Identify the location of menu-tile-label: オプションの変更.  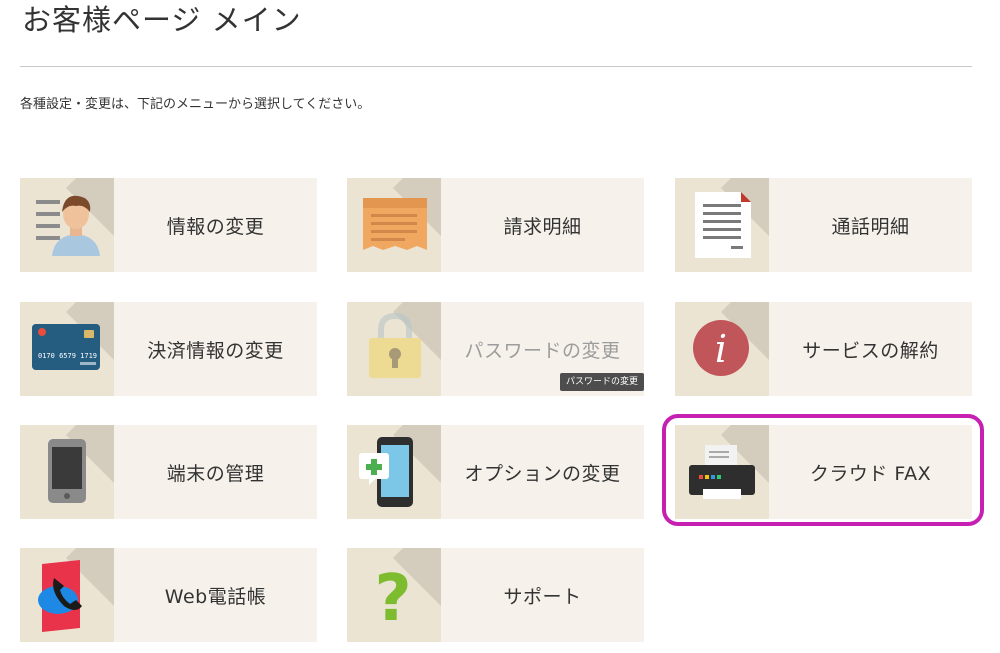
(542, 473).